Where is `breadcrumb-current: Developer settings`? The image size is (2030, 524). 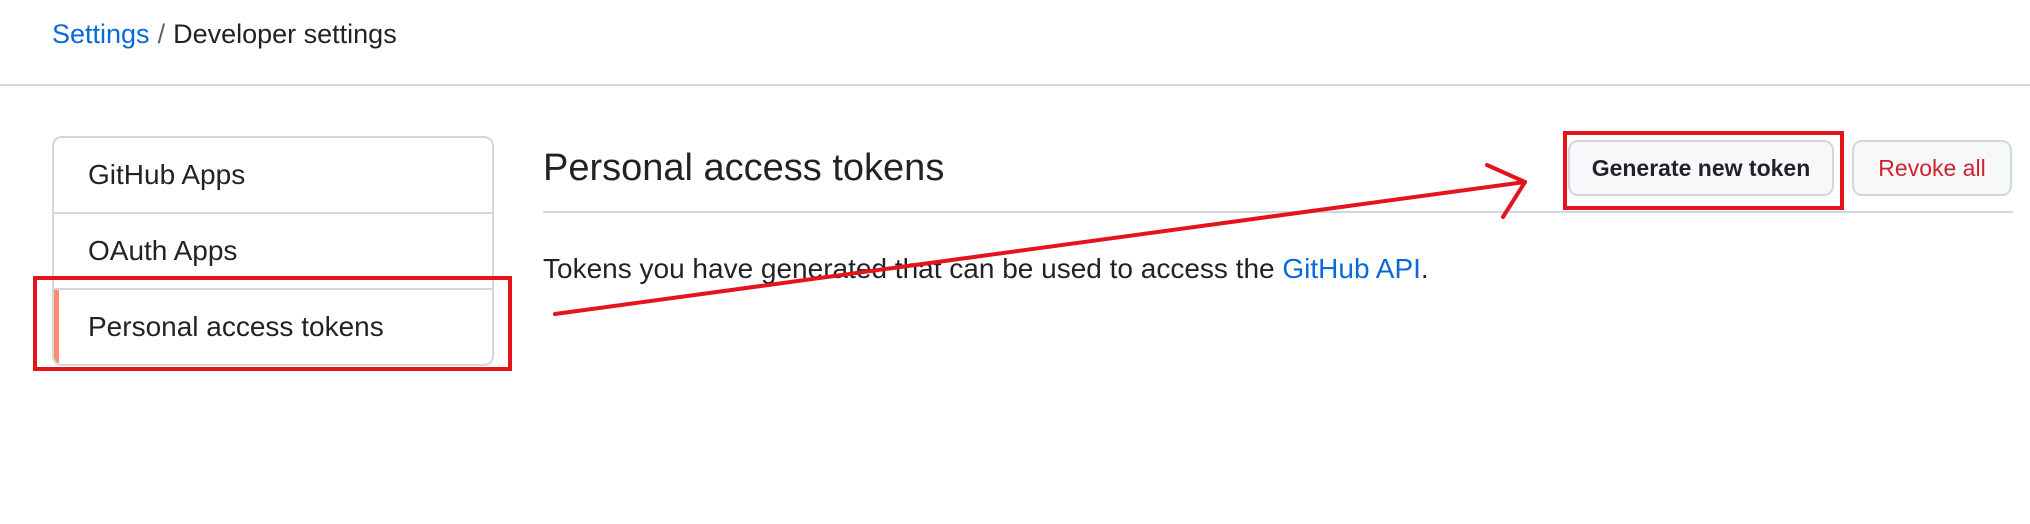 breadcrumb-current: Developer settings is located at coordinates (285, 34).